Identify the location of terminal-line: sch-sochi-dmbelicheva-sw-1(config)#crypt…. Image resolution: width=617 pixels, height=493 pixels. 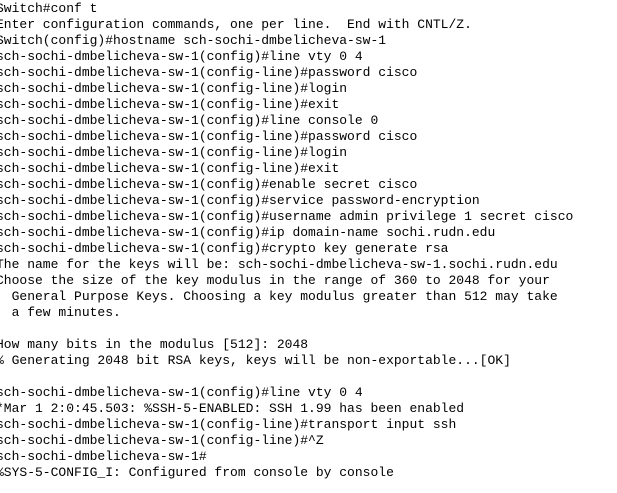
(224, 248).